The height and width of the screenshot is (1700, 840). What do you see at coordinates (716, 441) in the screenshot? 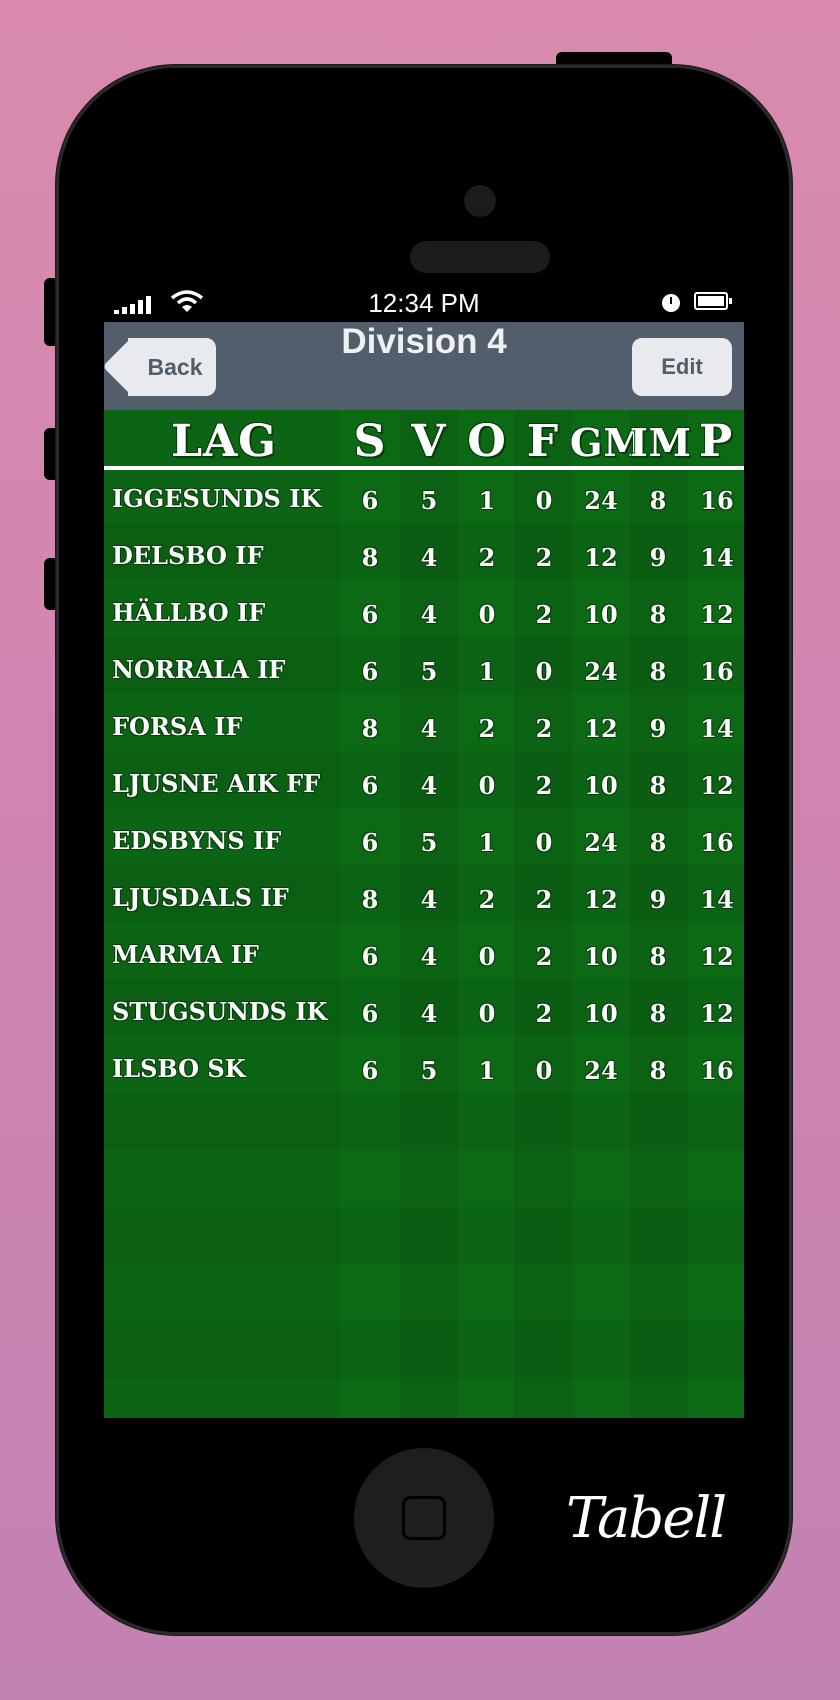
I see `header-p: P` at bounding box center [716, 441].